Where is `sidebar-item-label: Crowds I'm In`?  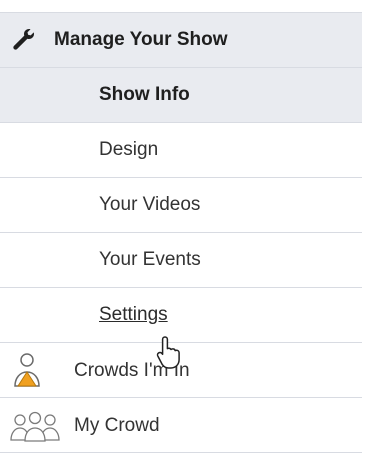
sidebar-item-label: Crowds I'm In is located at coordinates (132, 370).